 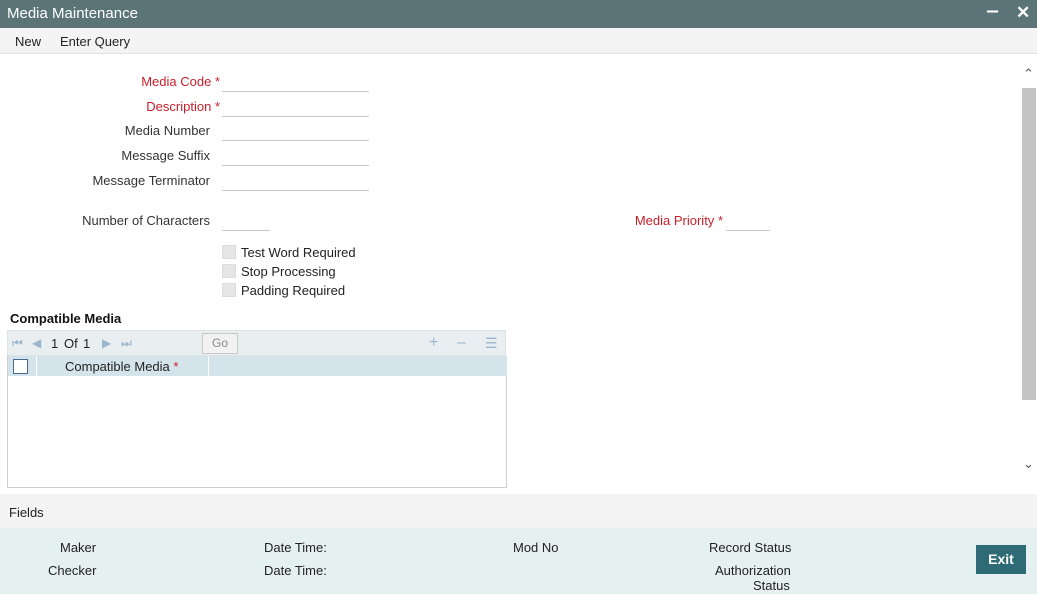 What do you see at coordinates (1001, 559) in the screenshot?
I see `exit-button: Exit` at bounding box center [1001, 559].